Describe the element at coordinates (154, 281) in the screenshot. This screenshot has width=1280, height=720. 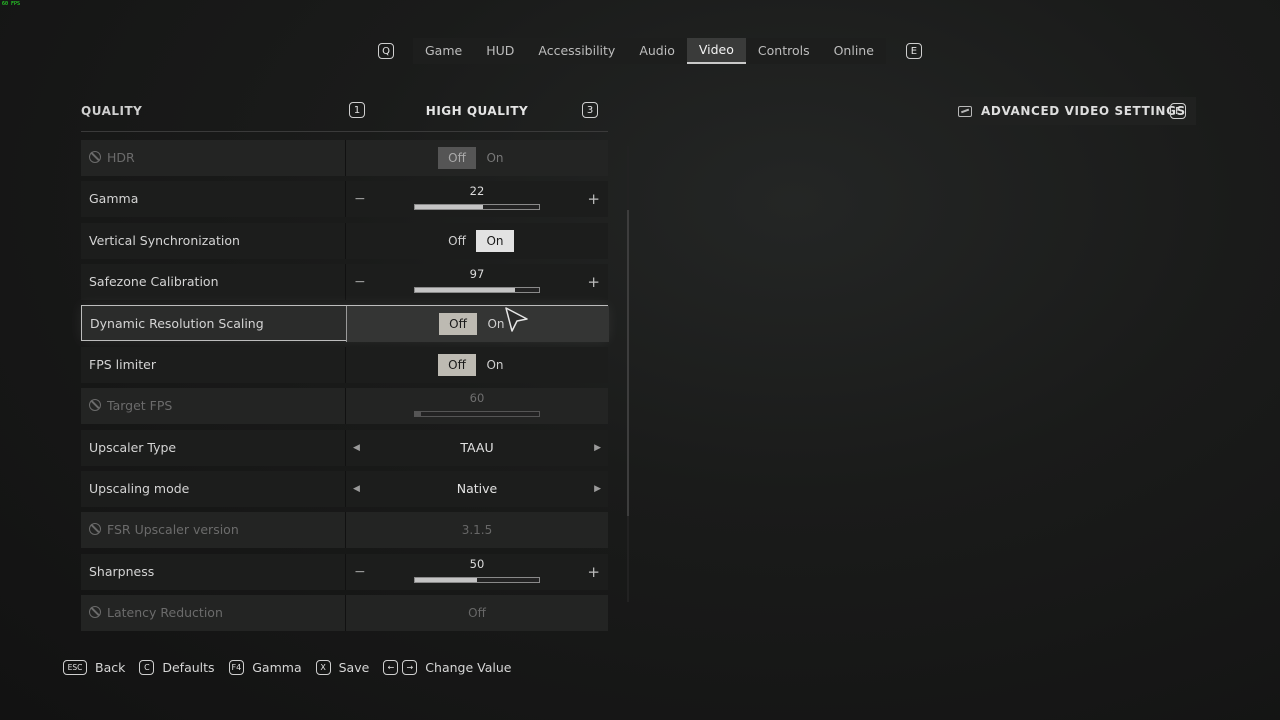
I see `setting-label: Safezone Calibration` at that location.